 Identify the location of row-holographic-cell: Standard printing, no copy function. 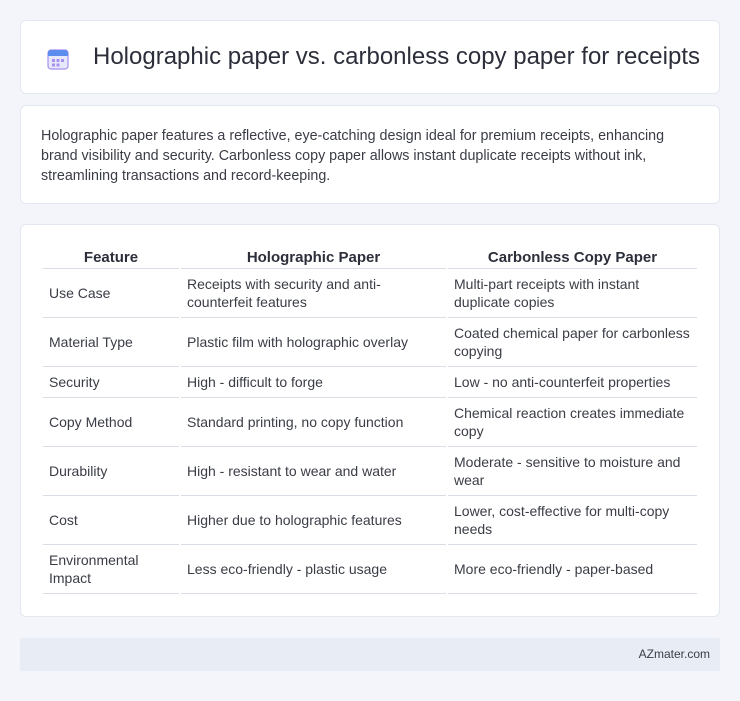
(313, 422).